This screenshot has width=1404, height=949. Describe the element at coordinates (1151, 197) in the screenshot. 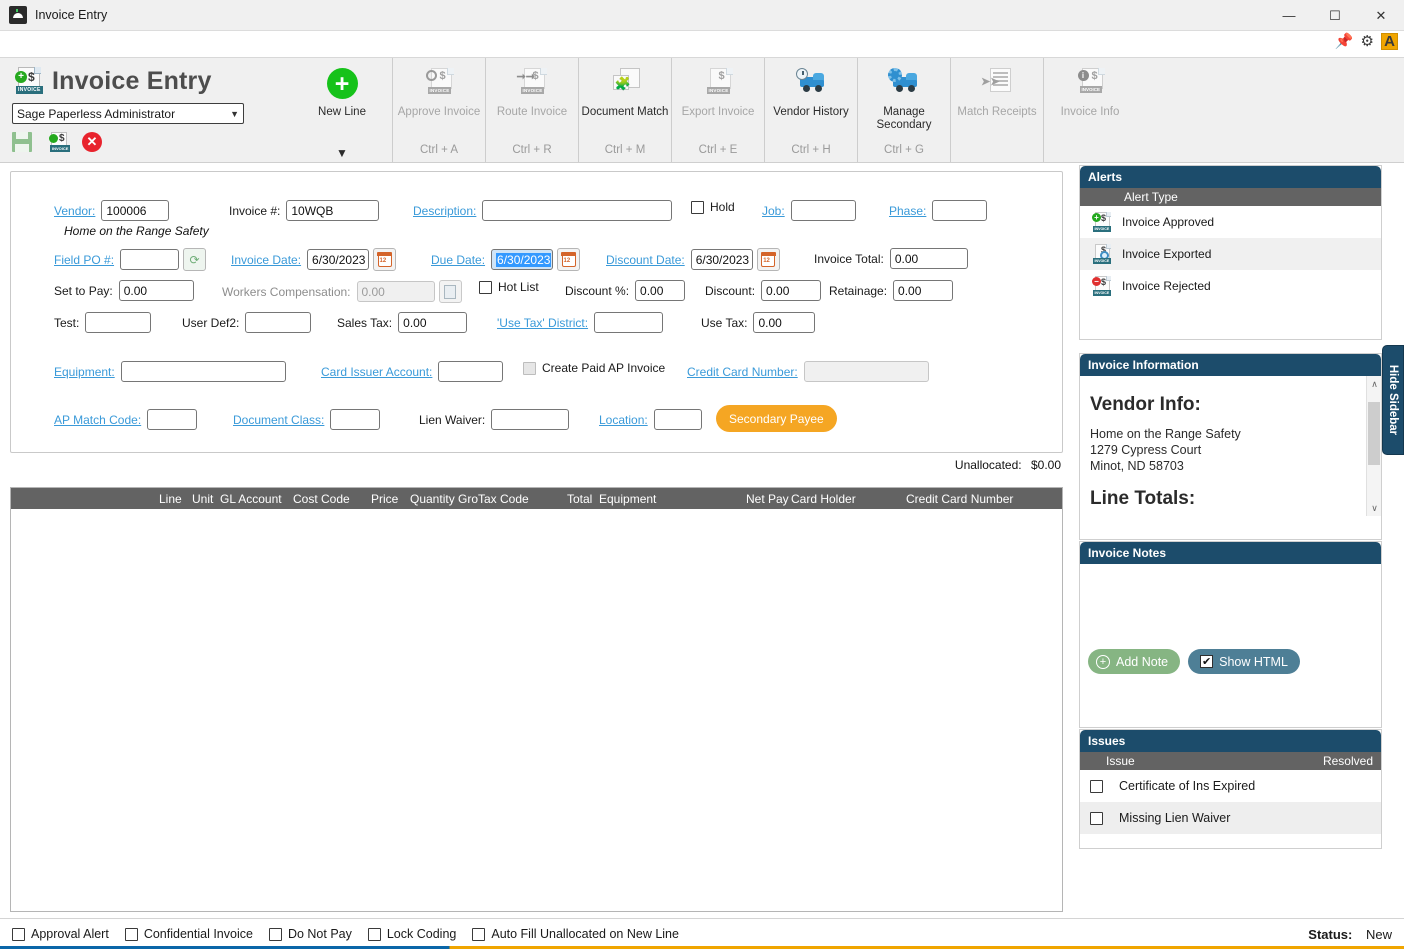

I see `alerts-col-type: Alert Type` at that location.